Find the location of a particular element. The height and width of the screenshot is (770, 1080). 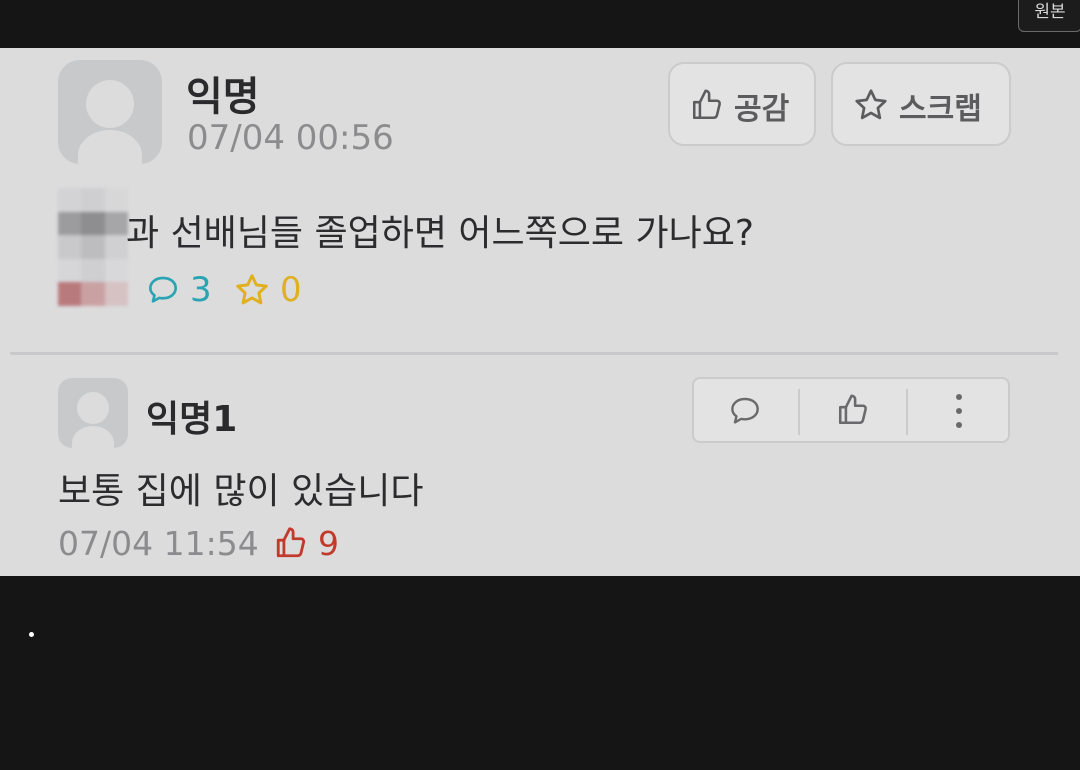

author-avatar is located at coordinates (110, 112).